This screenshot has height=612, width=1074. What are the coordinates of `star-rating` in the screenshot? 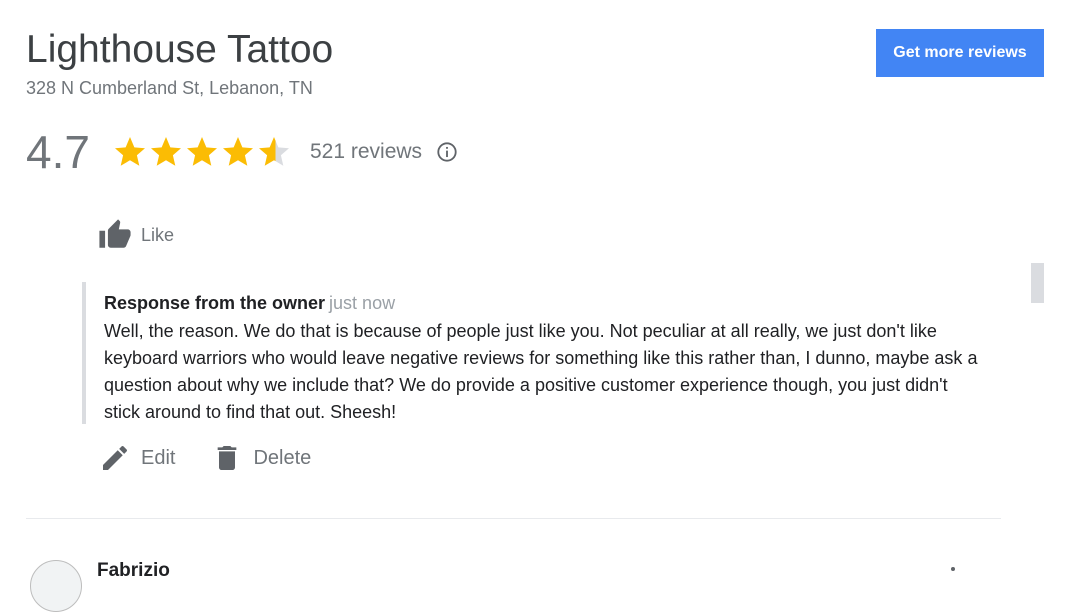 It's located at (202, 152).